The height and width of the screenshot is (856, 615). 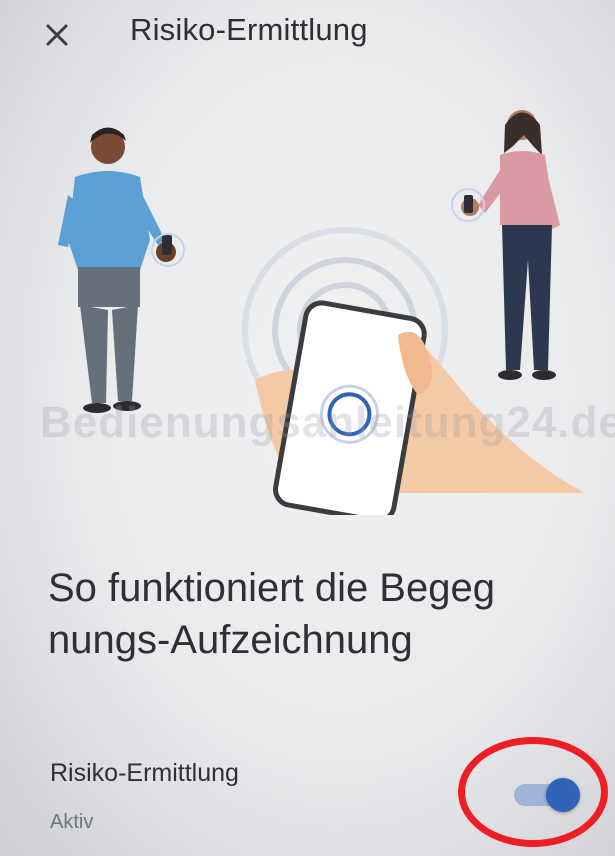 I want to click on man-figure, so click(x=121, y=270).